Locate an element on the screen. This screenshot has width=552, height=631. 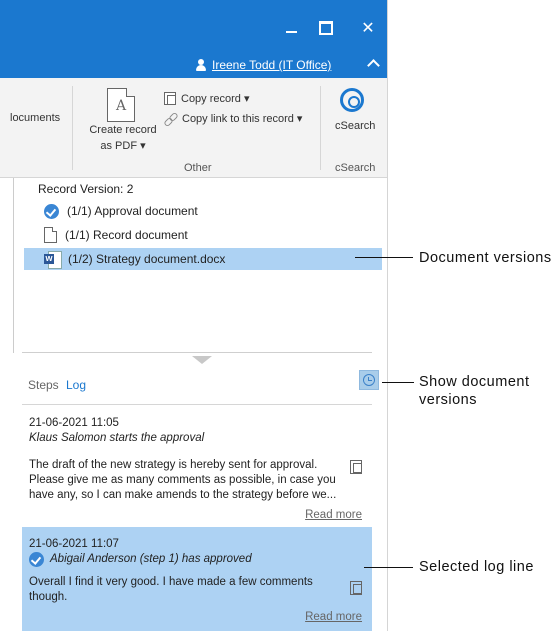
splitter is located at coordinates (197, 352).